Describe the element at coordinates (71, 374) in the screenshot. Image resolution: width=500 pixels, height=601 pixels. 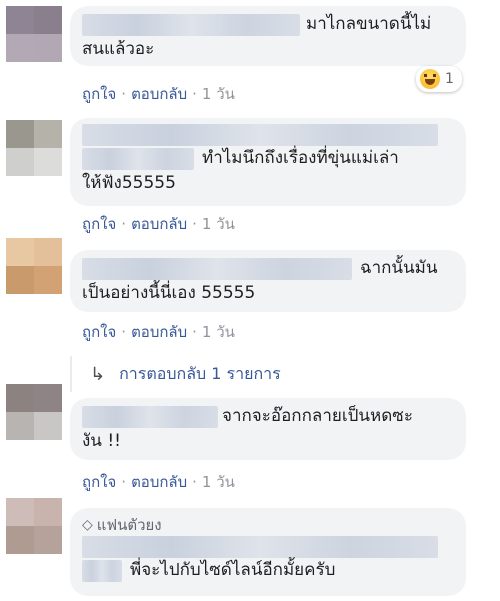
I see `thread-line` at that location.